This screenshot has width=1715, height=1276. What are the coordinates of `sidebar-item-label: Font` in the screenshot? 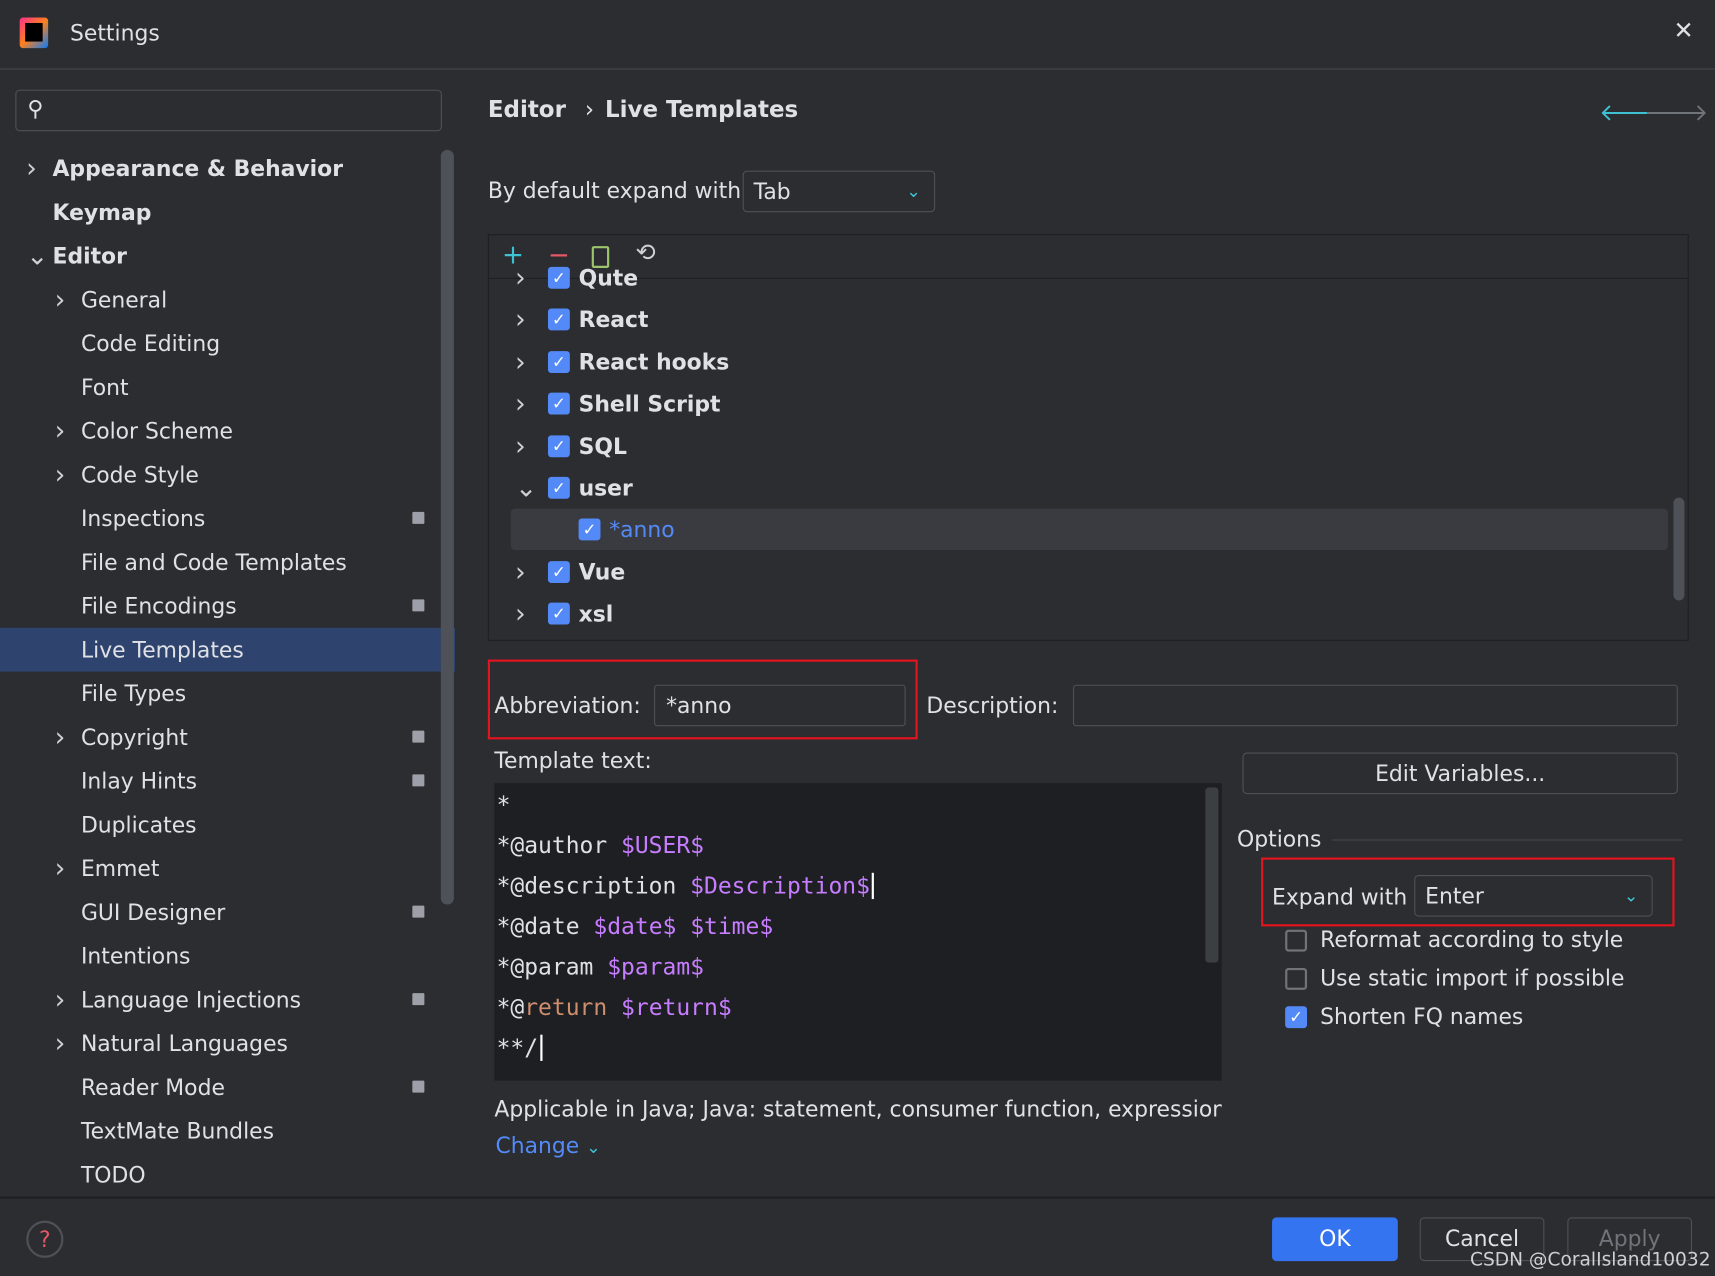 It's located at (104, 387).